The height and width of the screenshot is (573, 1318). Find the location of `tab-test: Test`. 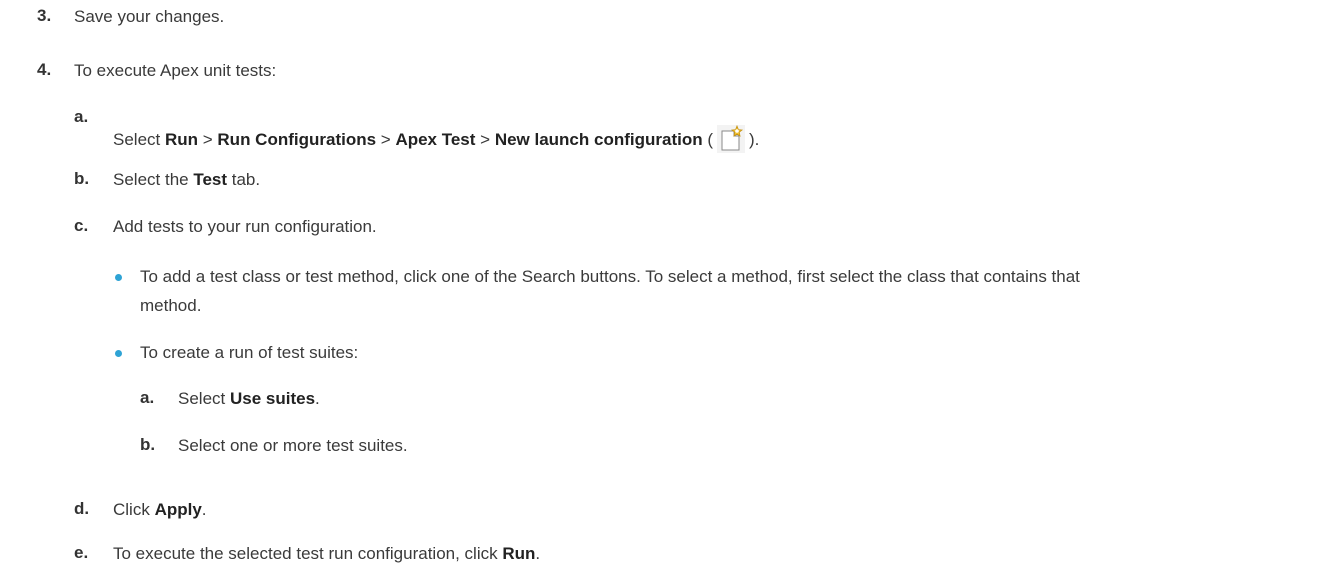

tab-test: Test is located at coordinates (210, 179).